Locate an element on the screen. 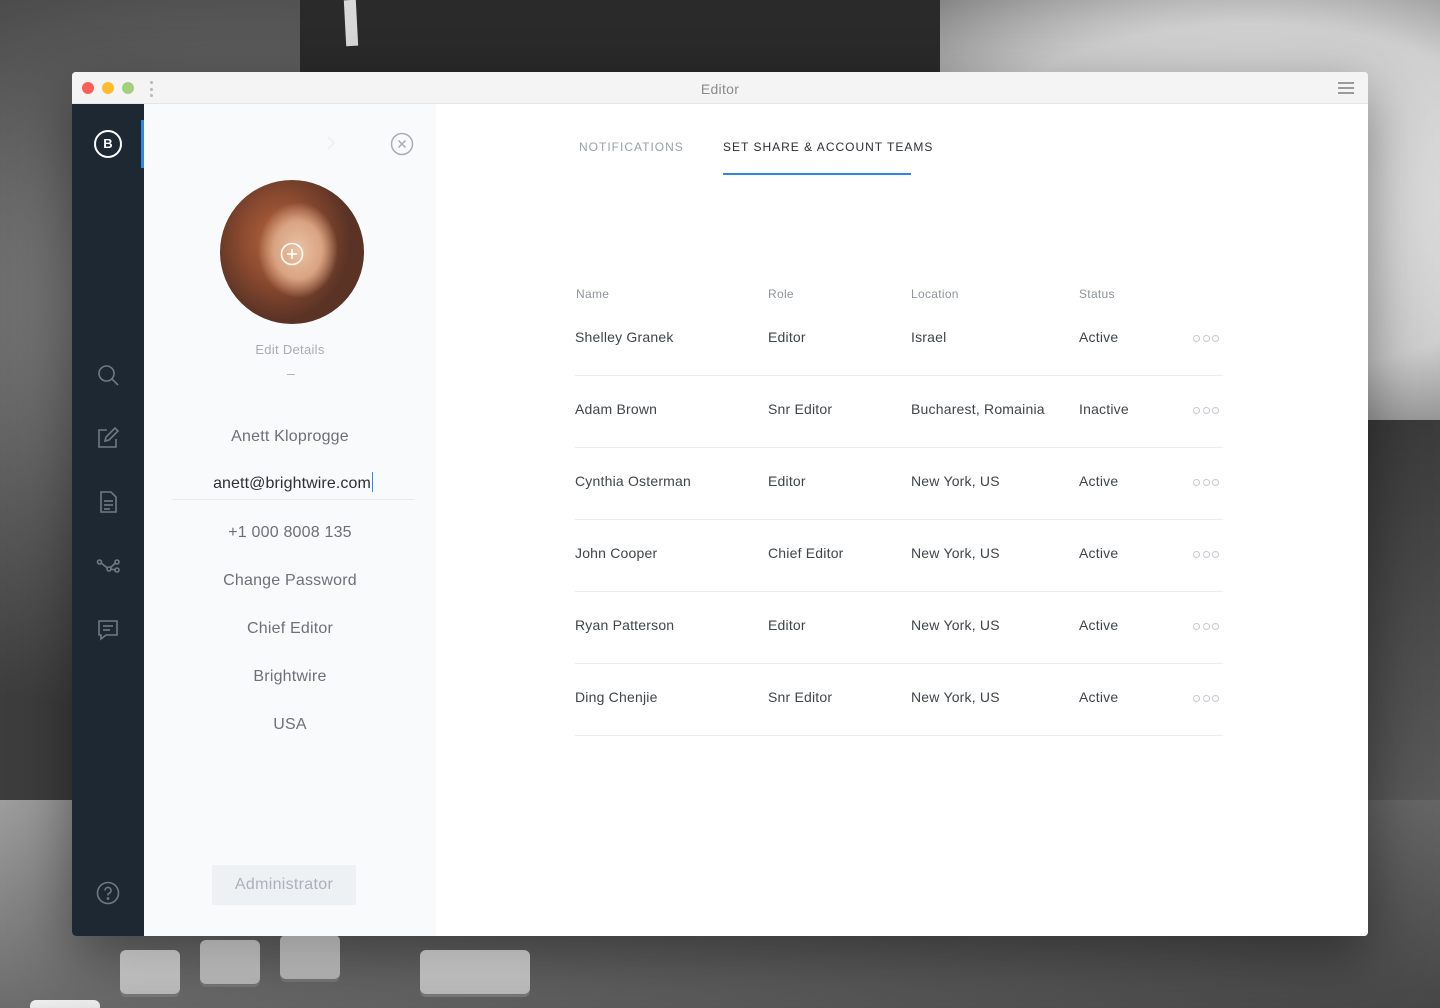 The width and height of the screenshot is (1440, 1008). divider is located at coordinates (291, 374).